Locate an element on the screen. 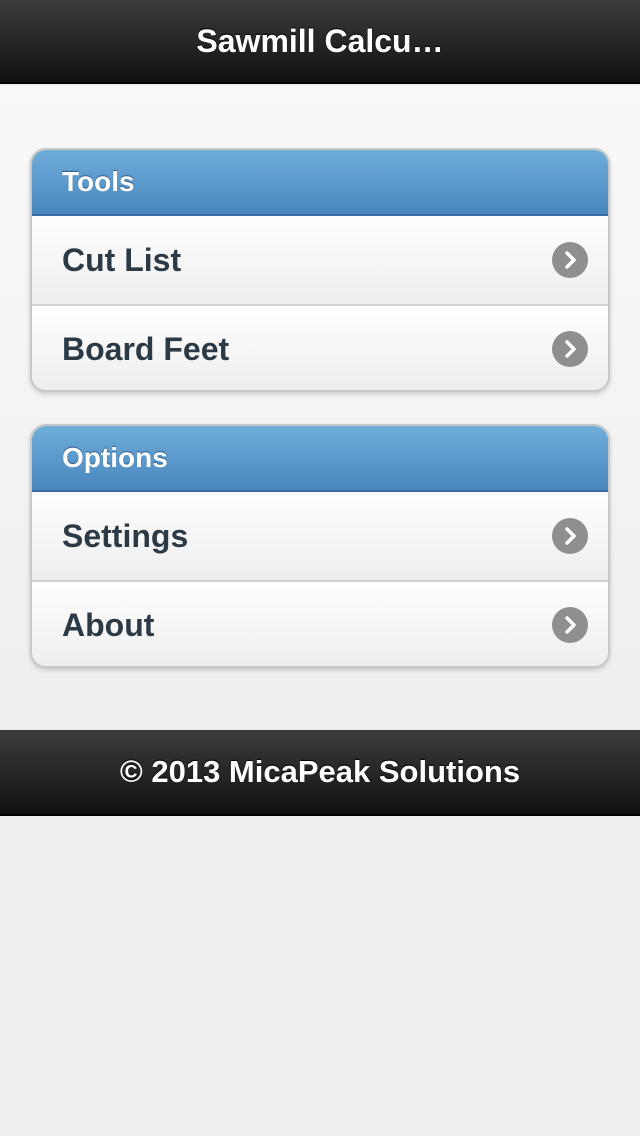 Image resolution: width=640 pixels, height=1136 pixels. list-item-settings: Settings is located at coordinates (320, 536).